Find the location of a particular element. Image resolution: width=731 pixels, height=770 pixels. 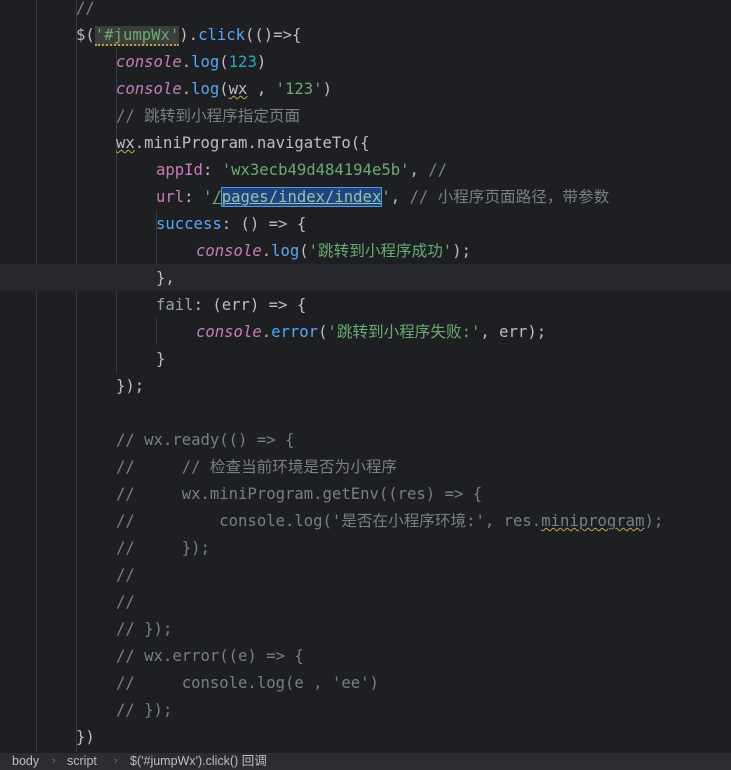

code-token: : (err) => { is located at coordinates (250, 305).